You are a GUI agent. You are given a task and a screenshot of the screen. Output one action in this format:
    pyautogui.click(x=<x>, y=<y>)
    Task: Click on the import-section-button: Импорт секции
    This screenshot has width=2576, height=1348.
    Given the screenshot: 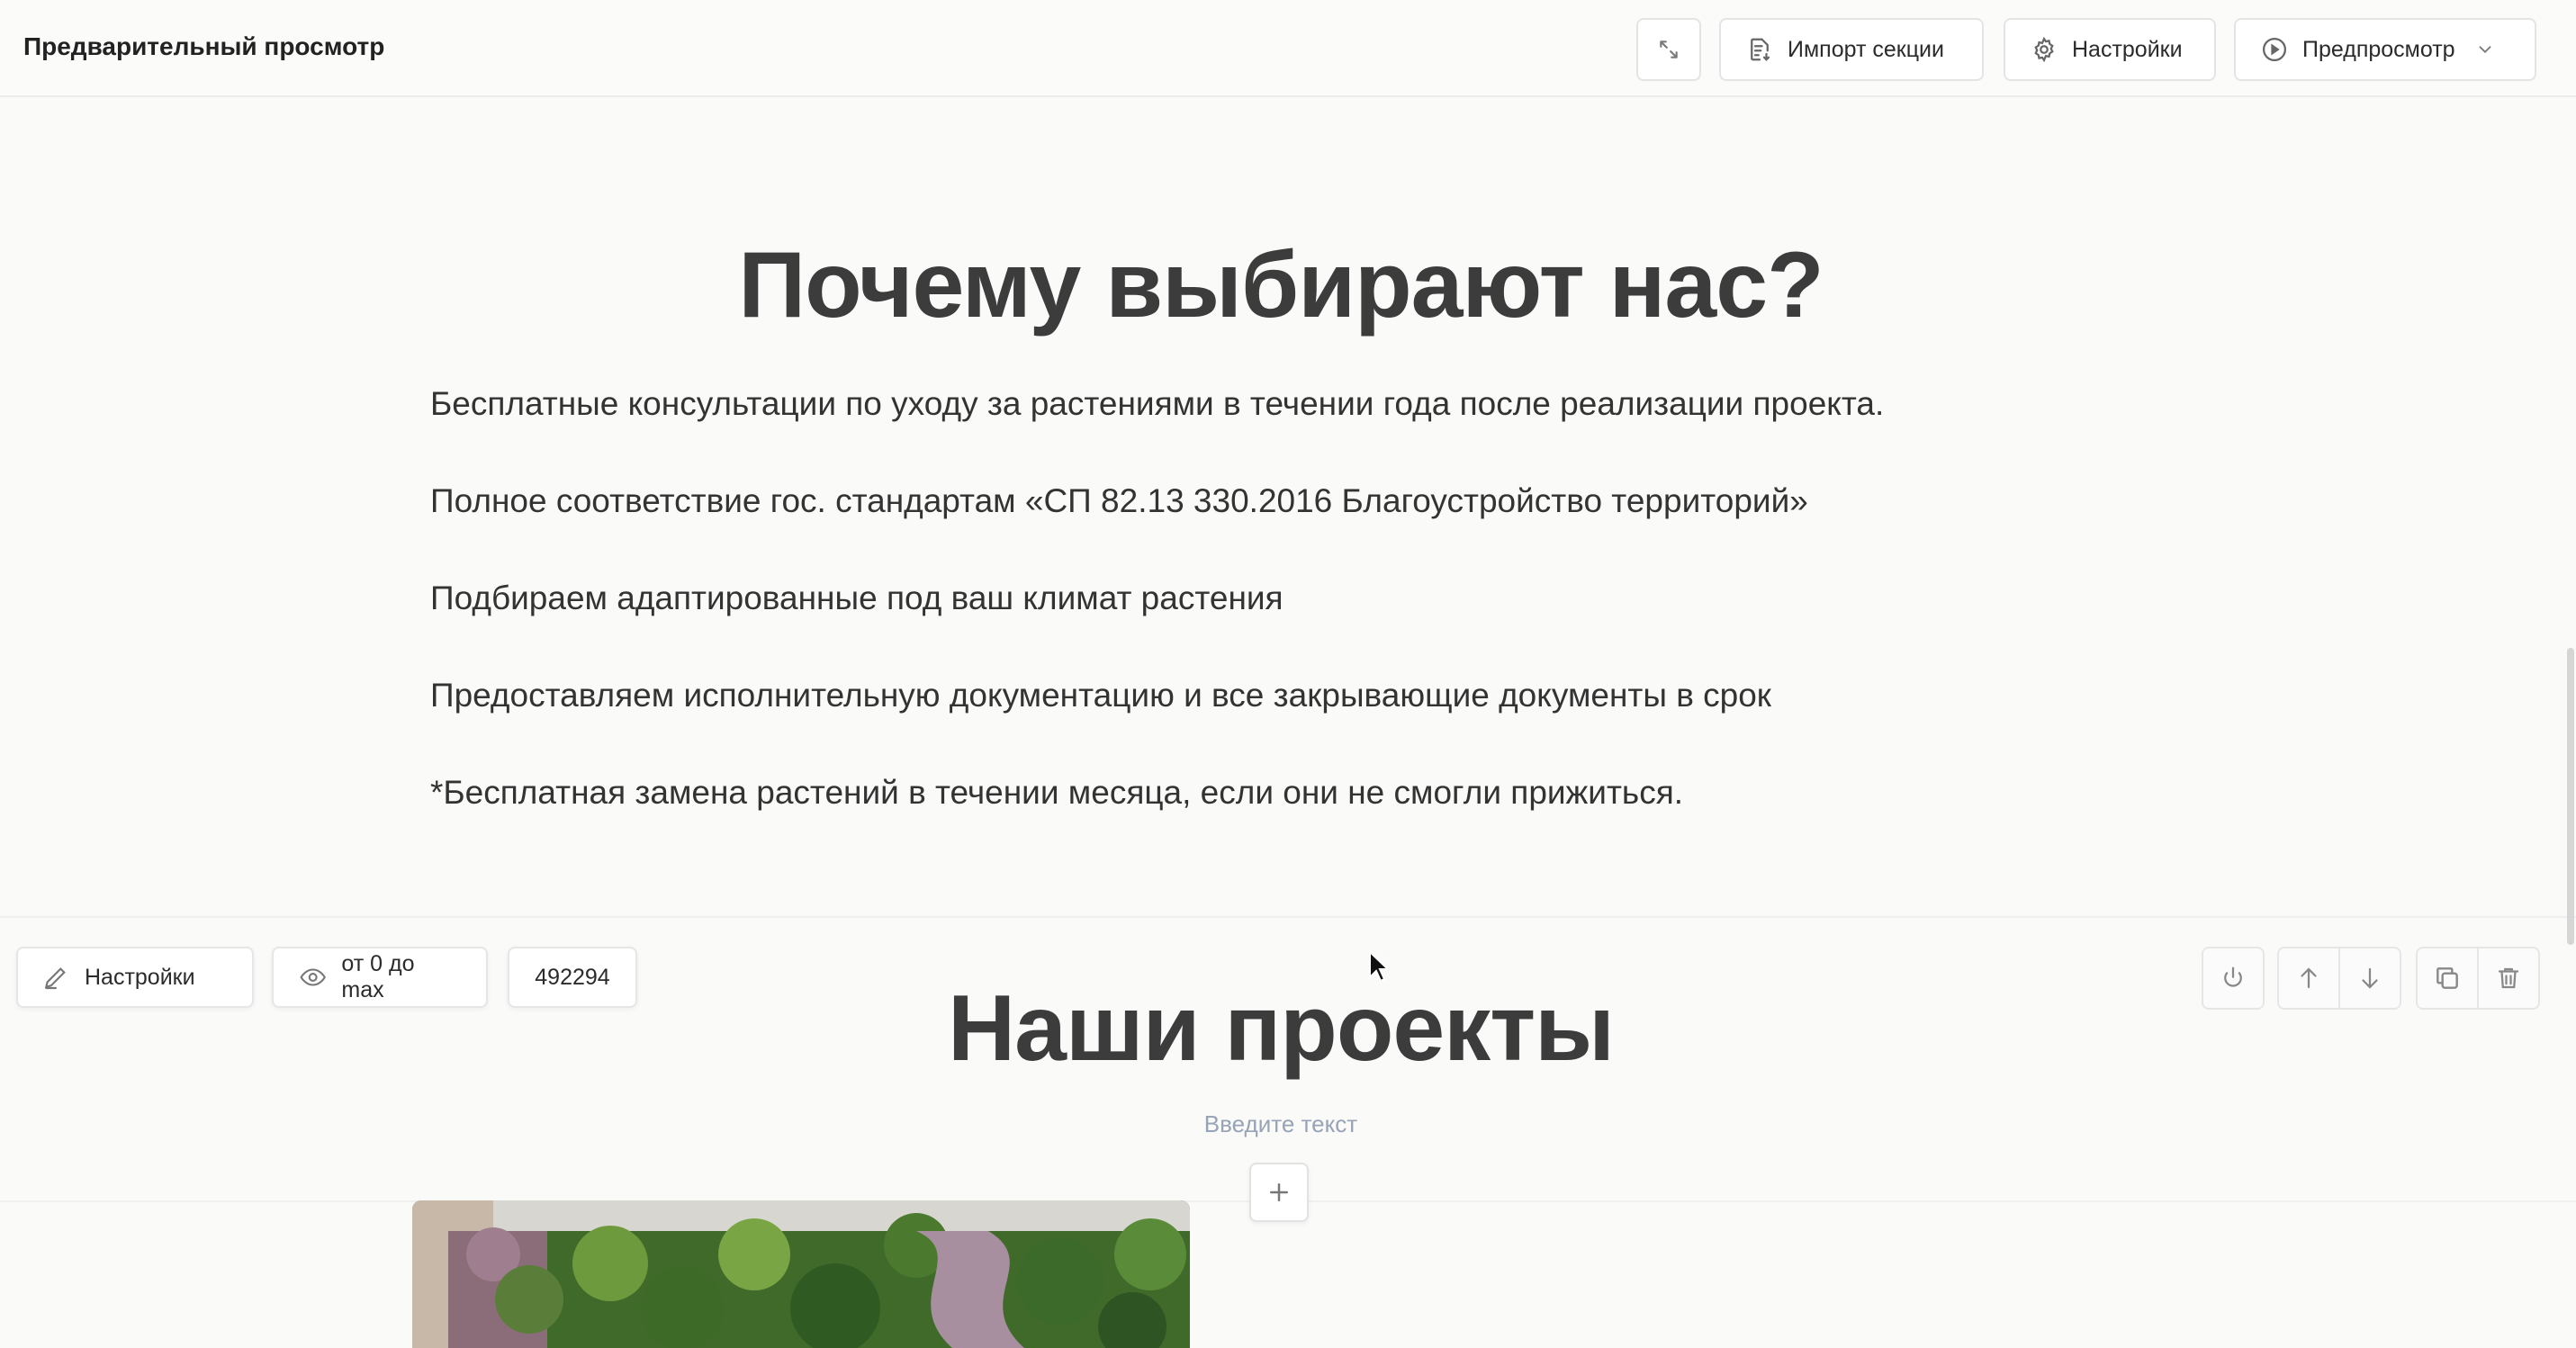 What is the action you would take?
    pyautogui.click(x=1851, y=49)
    